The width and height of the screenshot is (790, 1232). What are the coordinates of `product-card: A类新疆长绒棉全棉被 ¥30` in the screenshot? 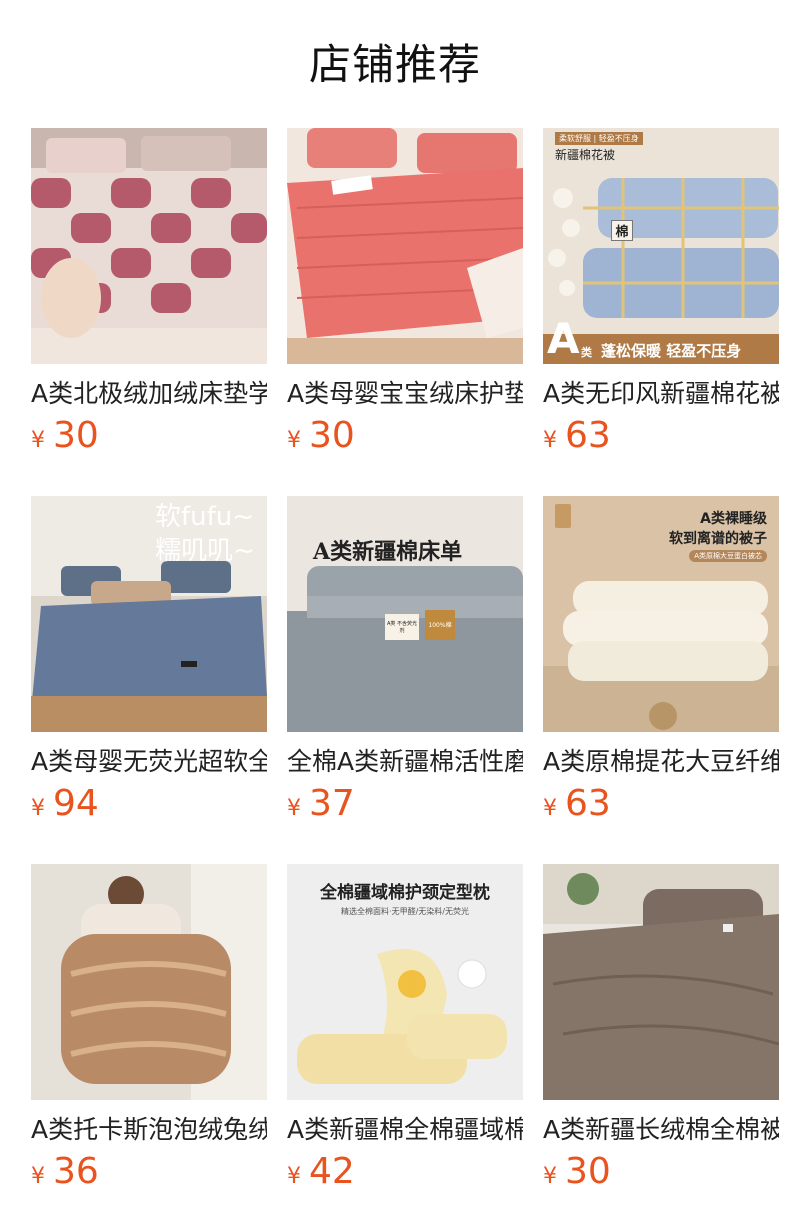 It's located at (661, 1031).